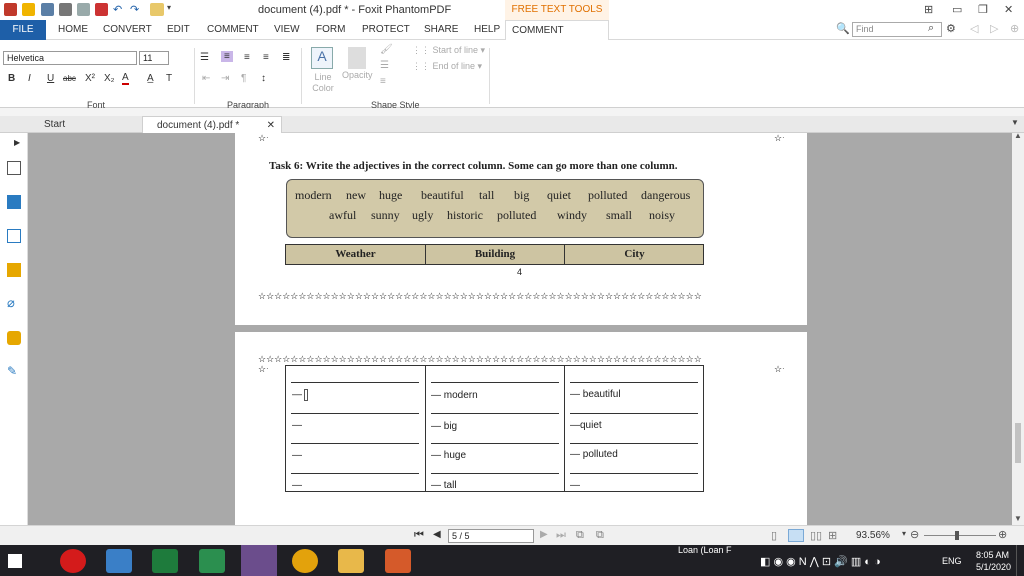 This screenshot has width=1024, height=576. What do you see at coordinates (109, 78) in the screenshot?
I see `subscript-button: X₂` at bounding box center [109, 78].